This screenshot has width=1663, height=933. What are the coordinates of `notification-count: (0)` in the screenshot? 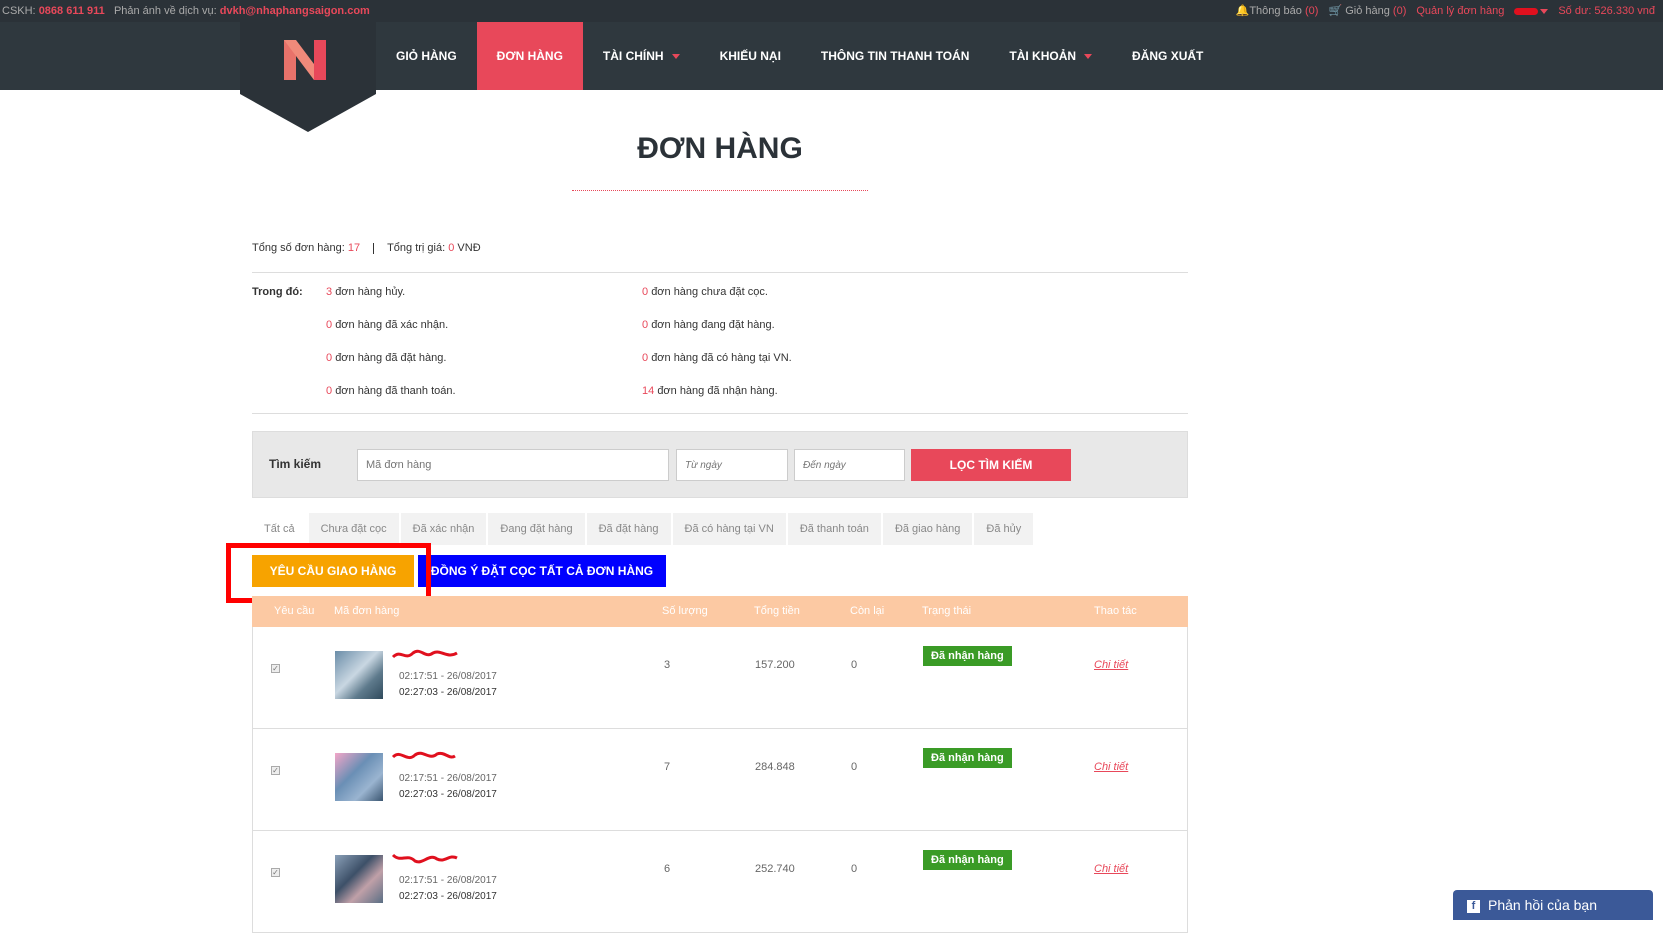 It's located at (1311, 11).